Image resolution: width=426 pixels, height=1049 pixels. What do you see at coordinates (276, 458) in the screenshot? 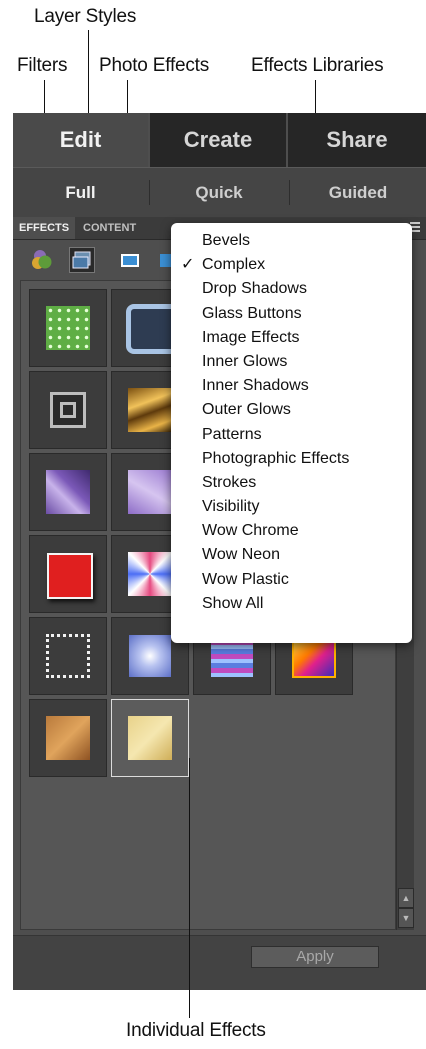
I see `dropdown-item-label: Photographic Effects` at bounding box center [276, 458].